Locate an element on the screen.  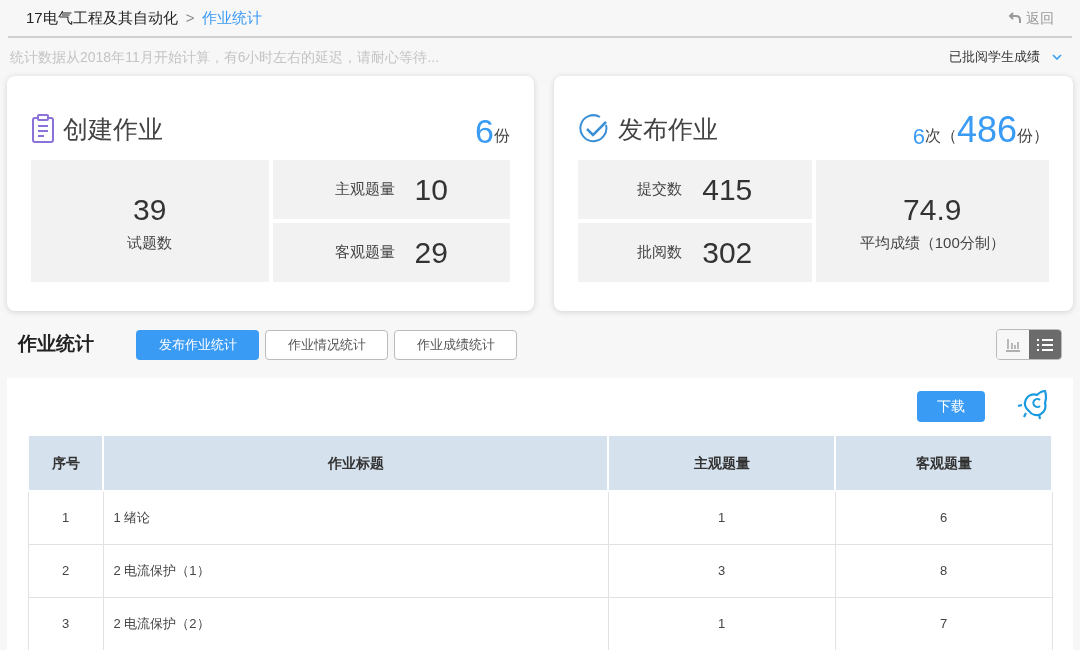
stat-label: 提交数 is located at coordinates (660, 189).